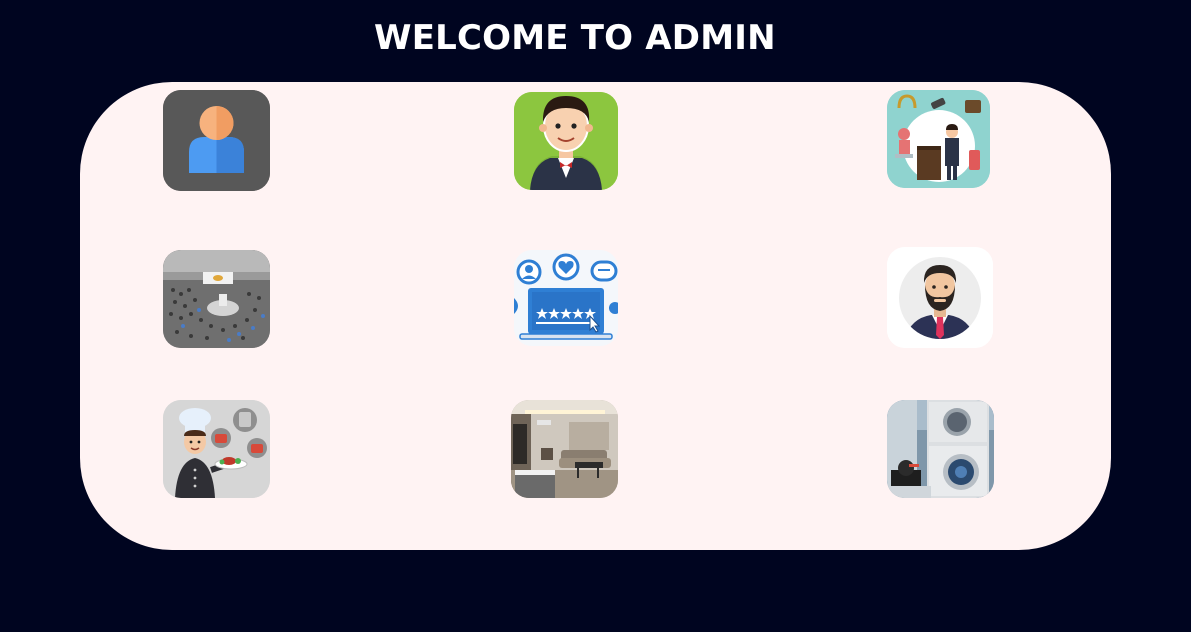 Image resolution: width=1191 pixels, height=632 pixels. Describe the element at coordinates (575, 38) in the screenshot. I see `page-title: WELCOME TO ADMIN` at that location.